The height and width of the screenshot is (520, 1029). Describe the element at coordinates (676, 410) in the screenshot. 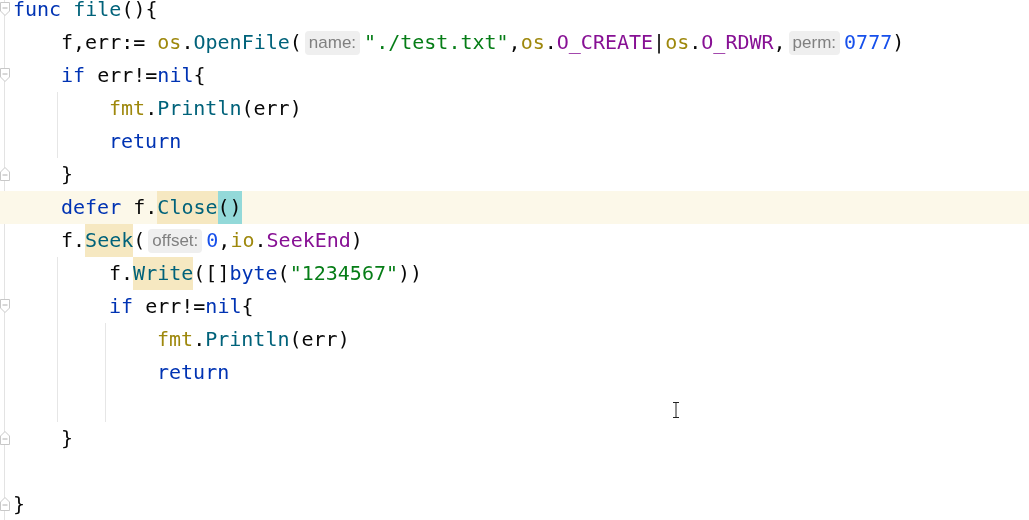

I see `text-cursor-icon` at that location.